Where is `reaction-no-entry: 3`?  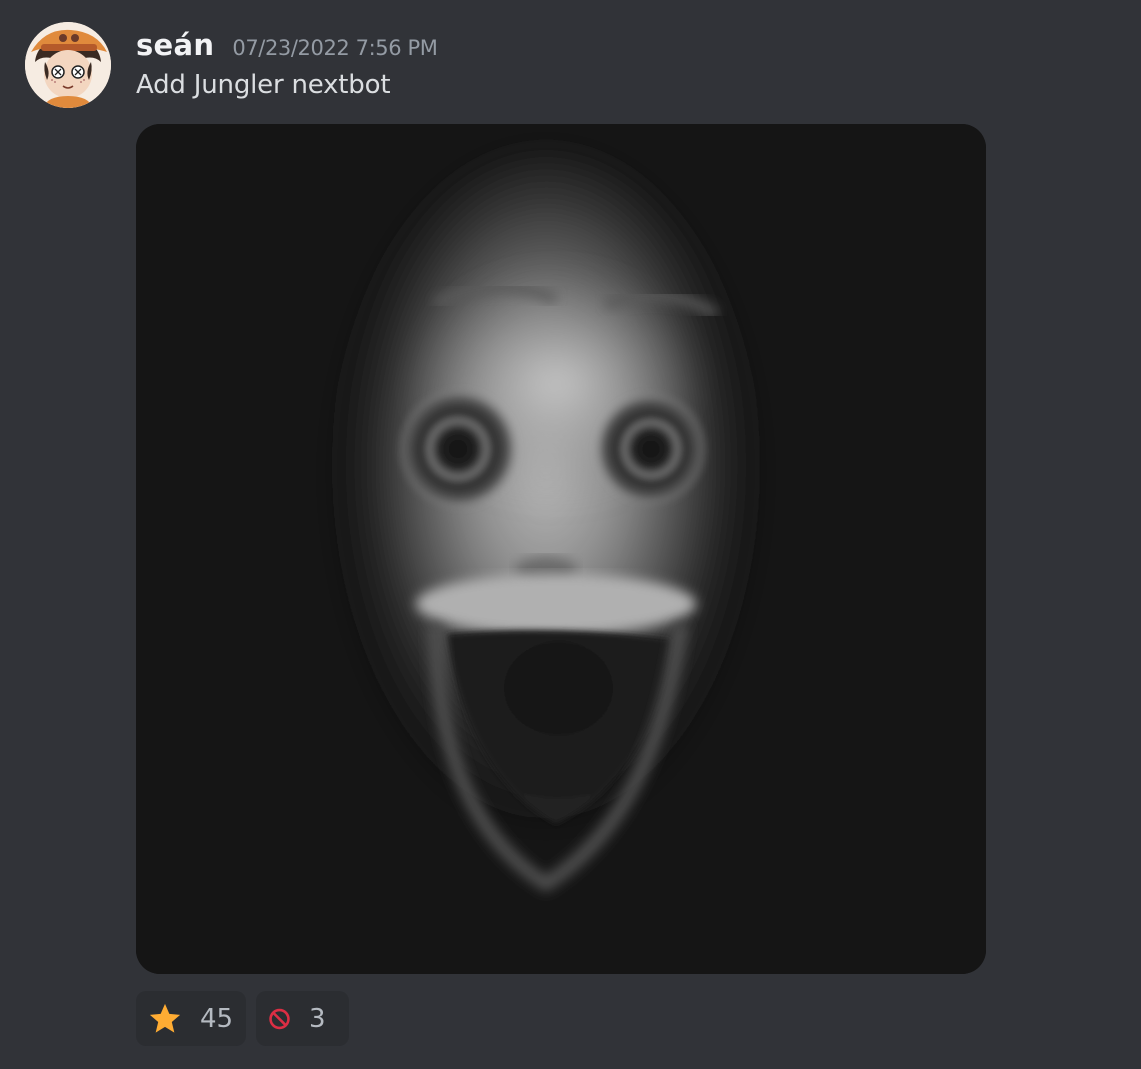
reaction-no-entry: 3 is located at coordinates (302, 1018).